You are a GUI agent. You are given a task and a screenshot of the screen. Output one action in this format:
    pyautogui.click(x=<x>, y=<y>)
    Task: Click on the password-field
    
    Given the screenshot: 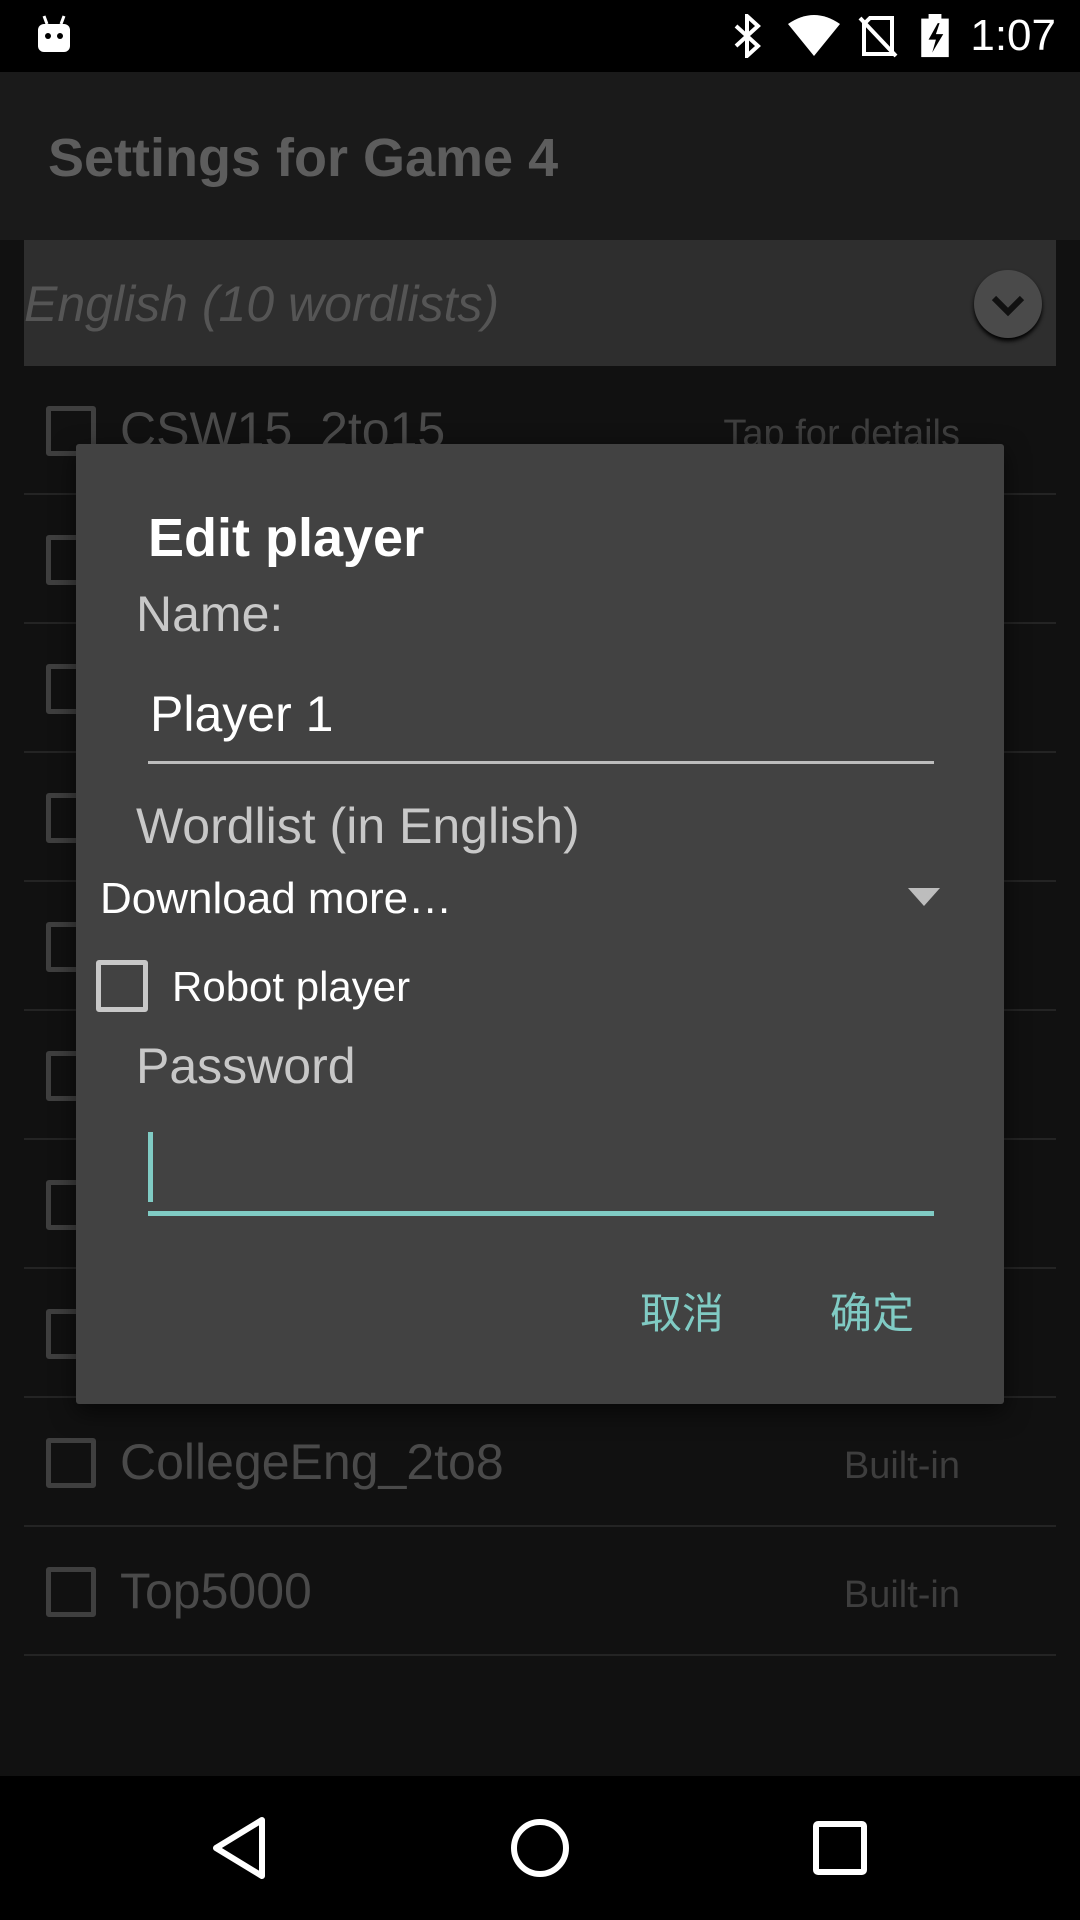 What is the action you would take?
    pyautogui.click(x=541, y=1170)
    